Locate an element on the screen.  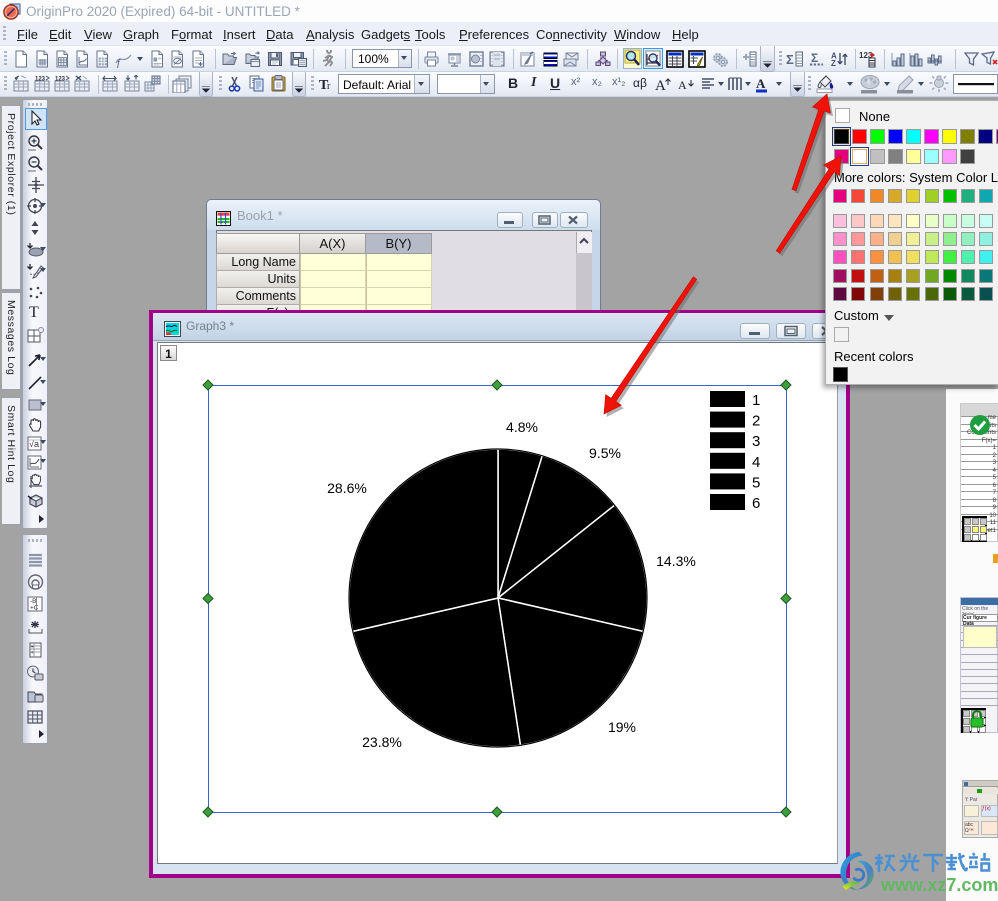
svg-text: √a is located at coordinates (34, 444).